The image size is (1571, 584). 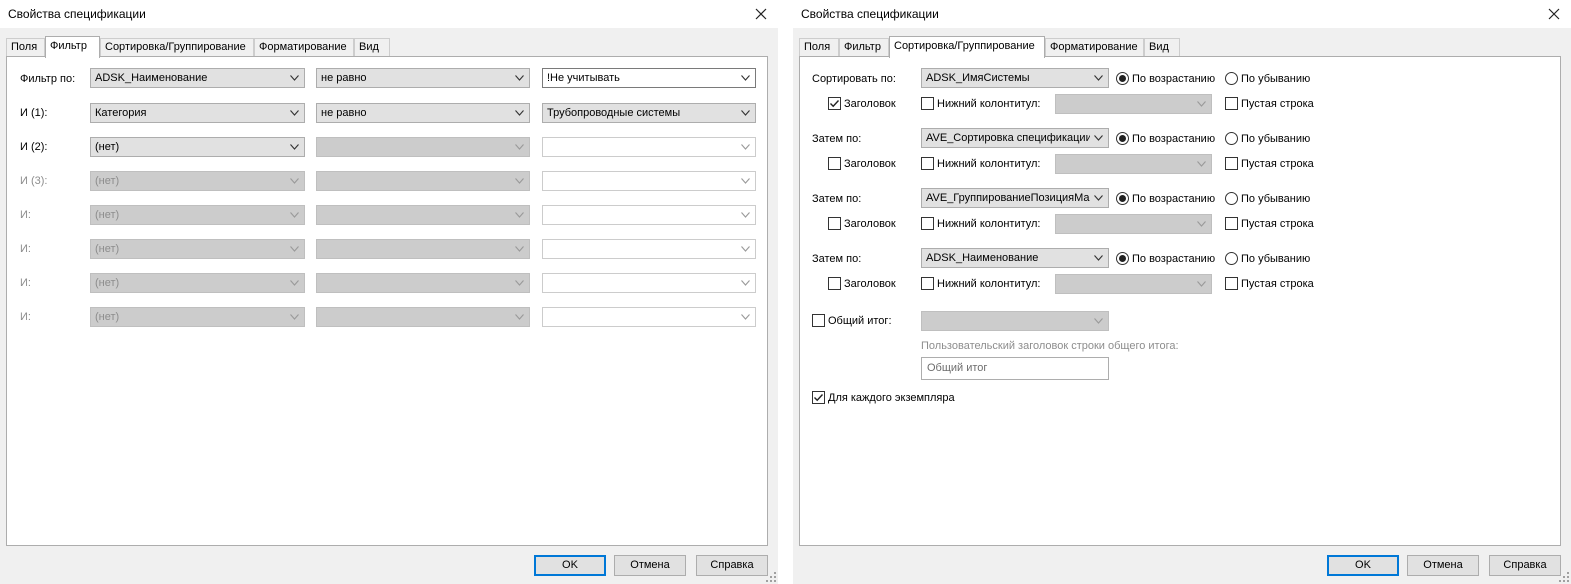 What do you see at coordinates (649, 113) in the screenshot?
I see `filter-value-select: Трубопроводные системы` at bounding box center [649, 113].